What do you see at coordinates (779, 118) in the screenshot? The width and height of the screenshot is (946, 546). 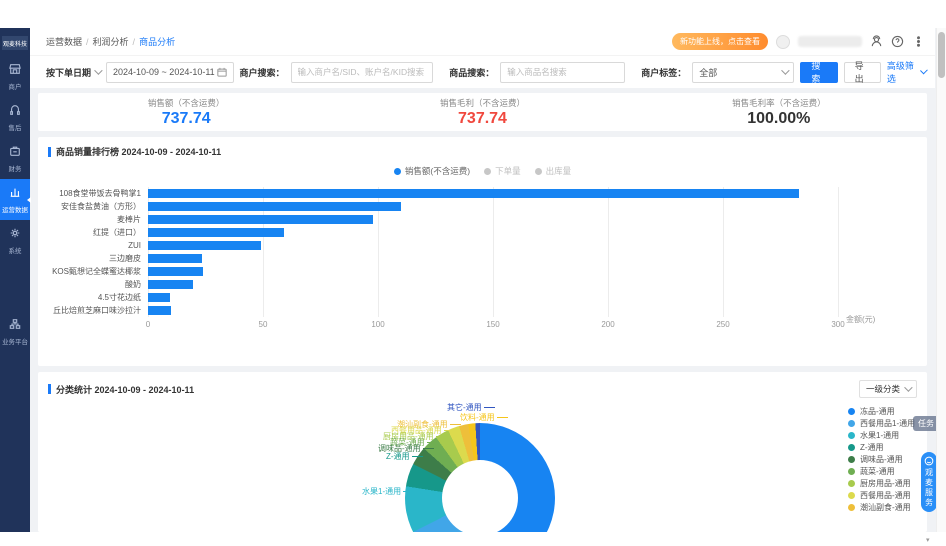 I see `stat-value: 100.00%` at bounding box center [779, 118].